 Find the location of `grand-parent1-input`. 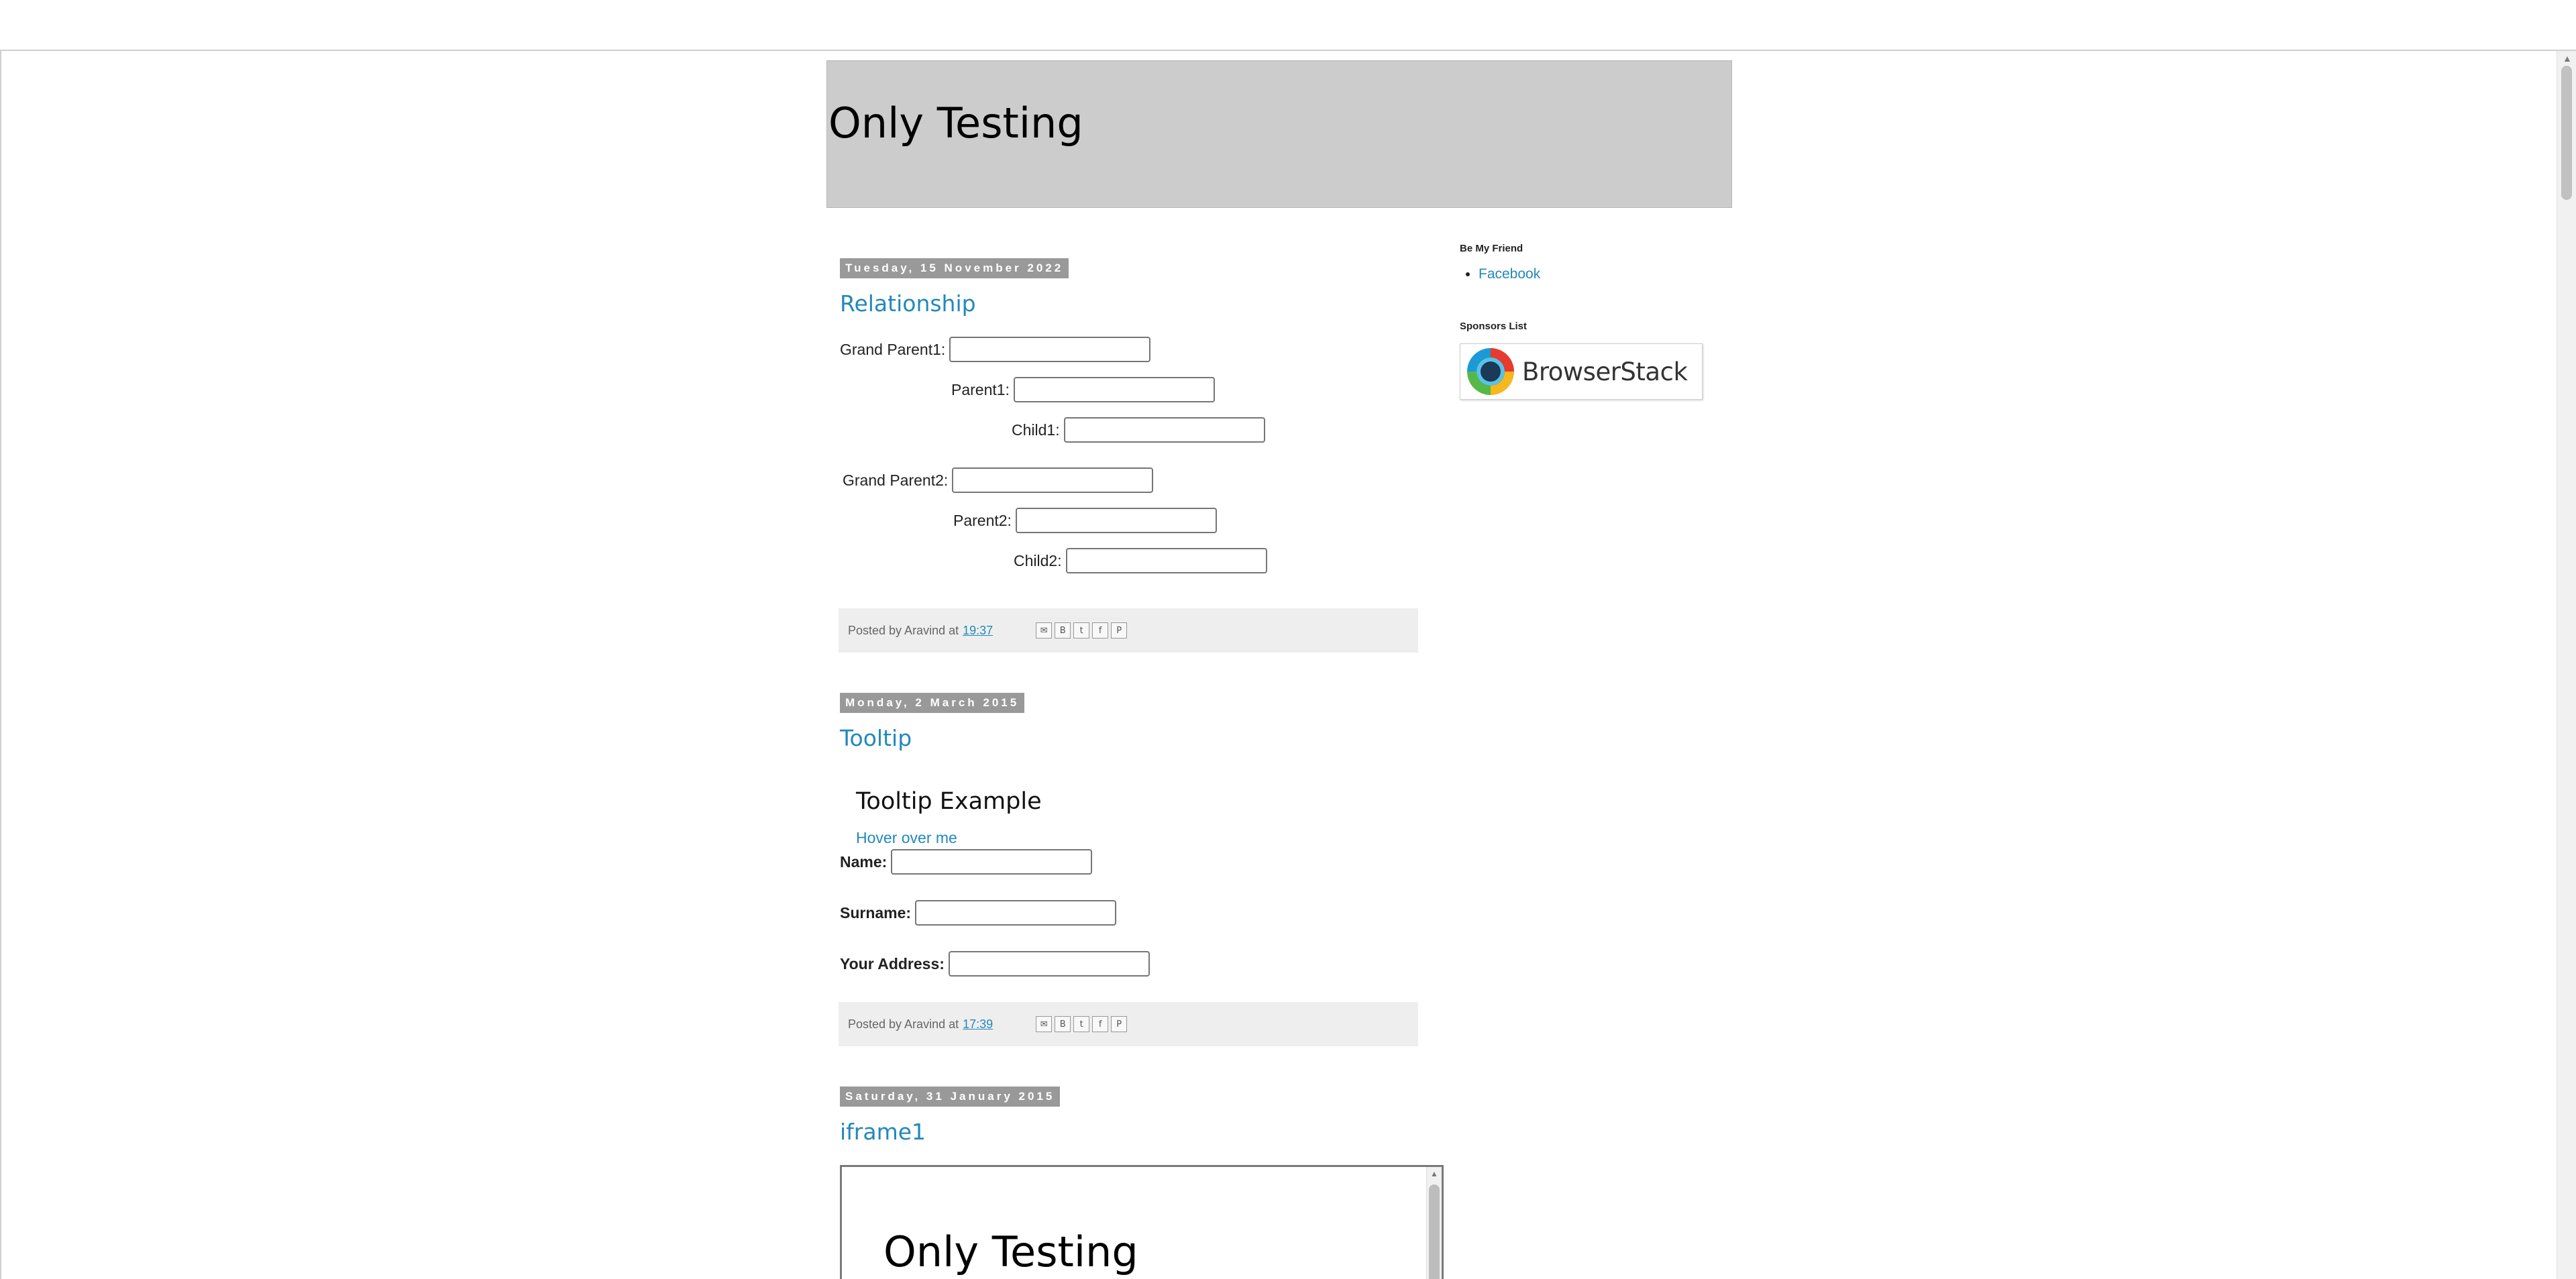

grand-parent1-input is located at coordinates (1050, 349).